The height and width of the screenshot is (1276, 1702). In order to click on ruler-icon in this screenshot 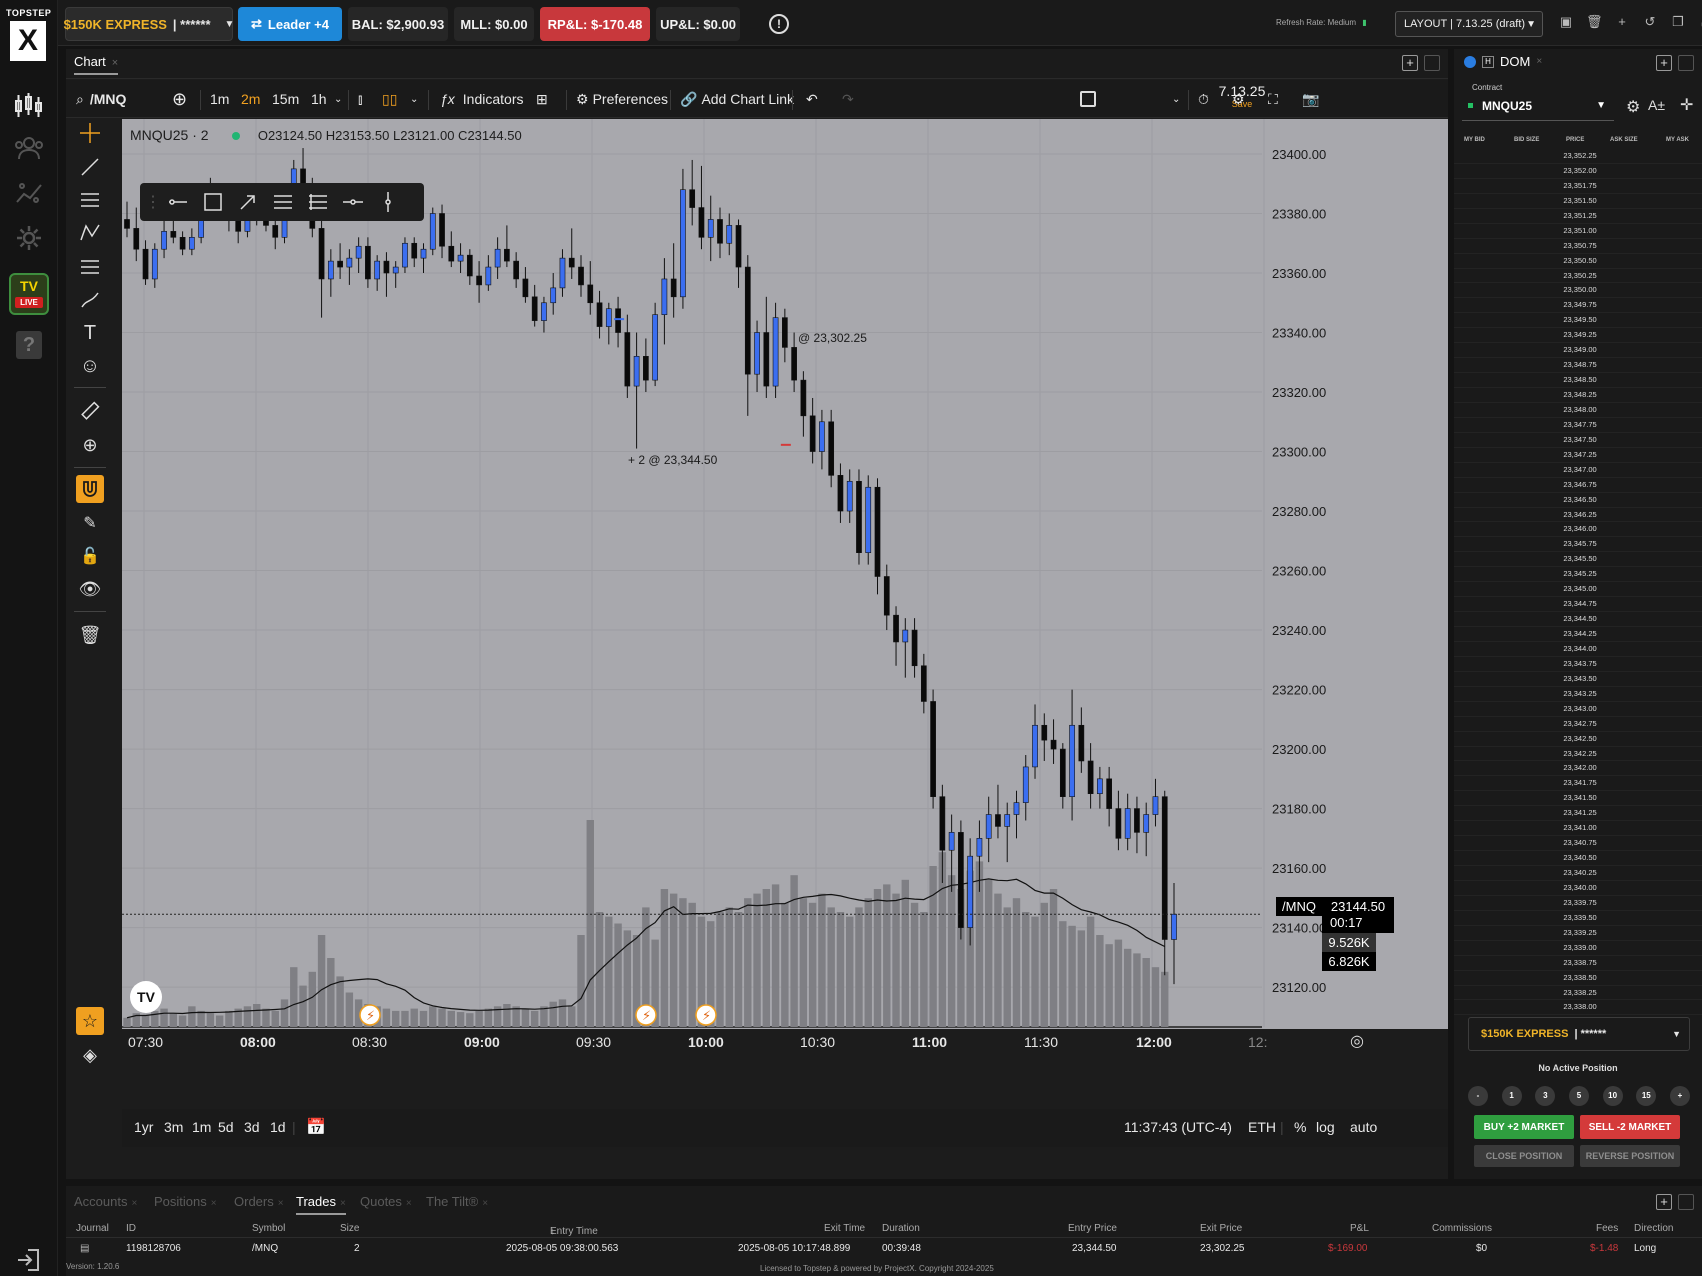, I will do `click(90, 411)`.